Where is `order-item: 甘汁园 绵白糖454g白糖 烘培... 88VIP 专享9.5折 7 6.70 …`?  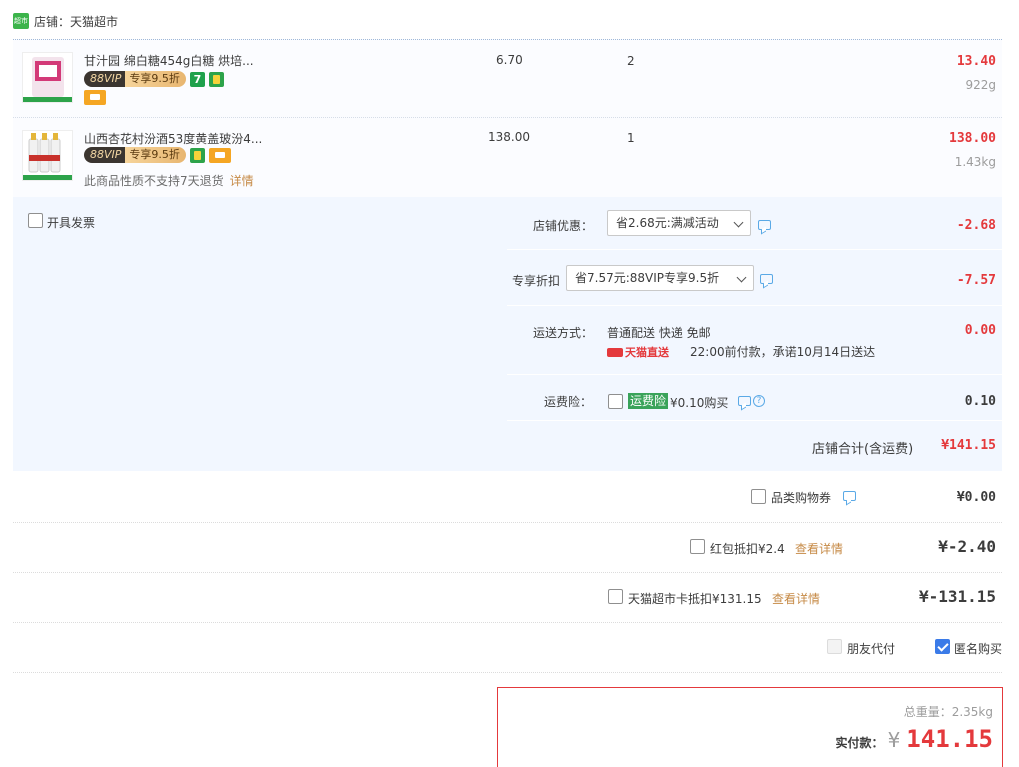 order-item: 甘汁园 绵白糖454g白糖 烘培... 88VIP 专享9.5折 7 6.70 … is located at coordinates (507, 78).